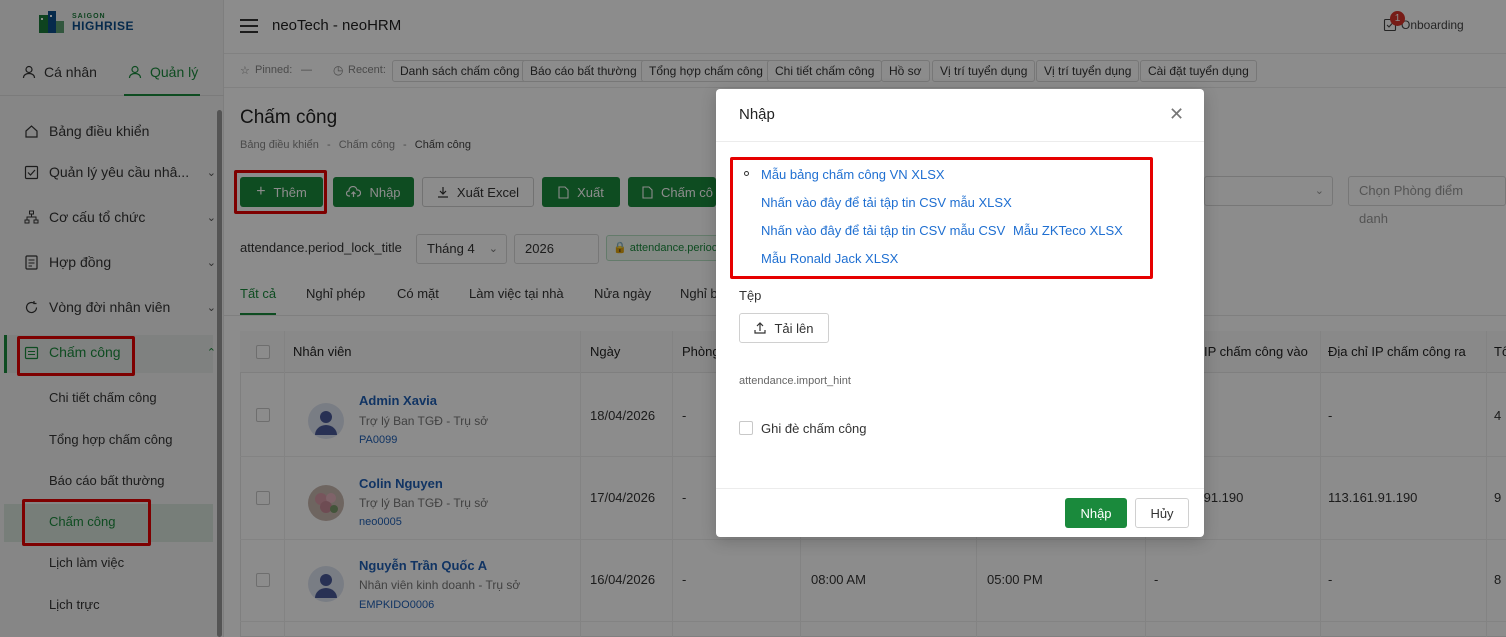 The height and width of the screenshot is (637, 1506). Describe the element at coordinates (794, 328) in the screenshot. I see `upload-button-label: Tải lên` at that location.